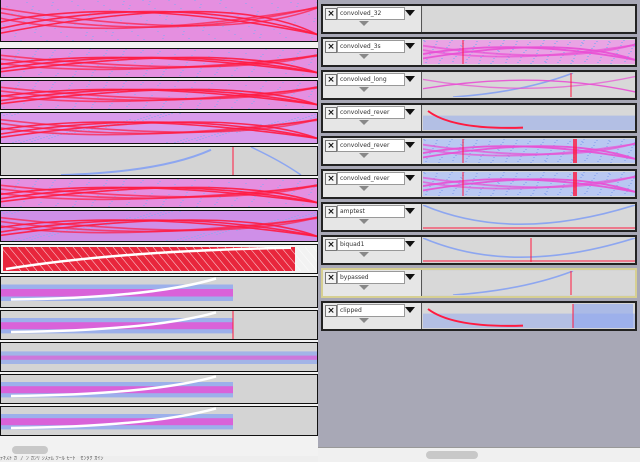  What do you see at coordinates (371, 244) in the screenshot?
I see `track-name-label: biquad1` at bounding box center [371, 244].